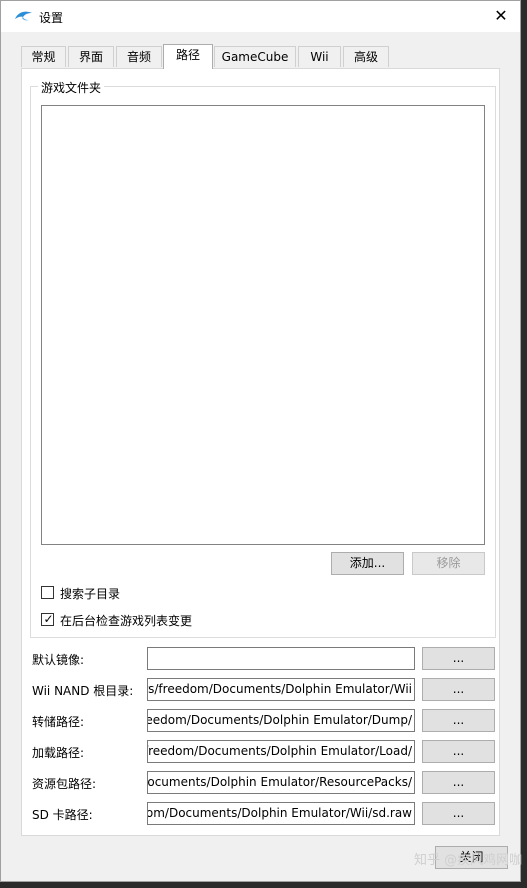 The height and width of the screenshot is (888, 527). Describe the element at coordinates (58, 753) in the screenshot. I see `load-path-label: 加载路径:` at that location.